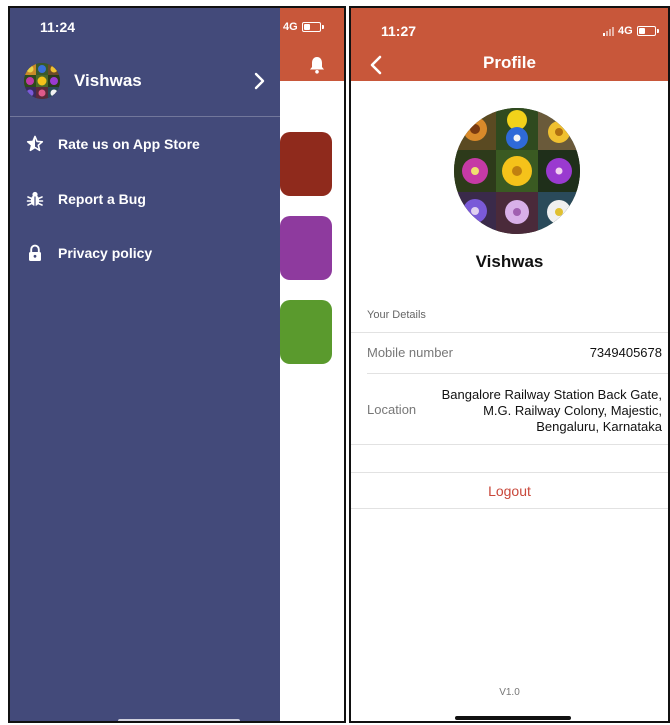 The width and height of the screenshot is (670, 725). Describe the element at coordinates (35, 143) in the screenshot. I see `star-icon` at that location.